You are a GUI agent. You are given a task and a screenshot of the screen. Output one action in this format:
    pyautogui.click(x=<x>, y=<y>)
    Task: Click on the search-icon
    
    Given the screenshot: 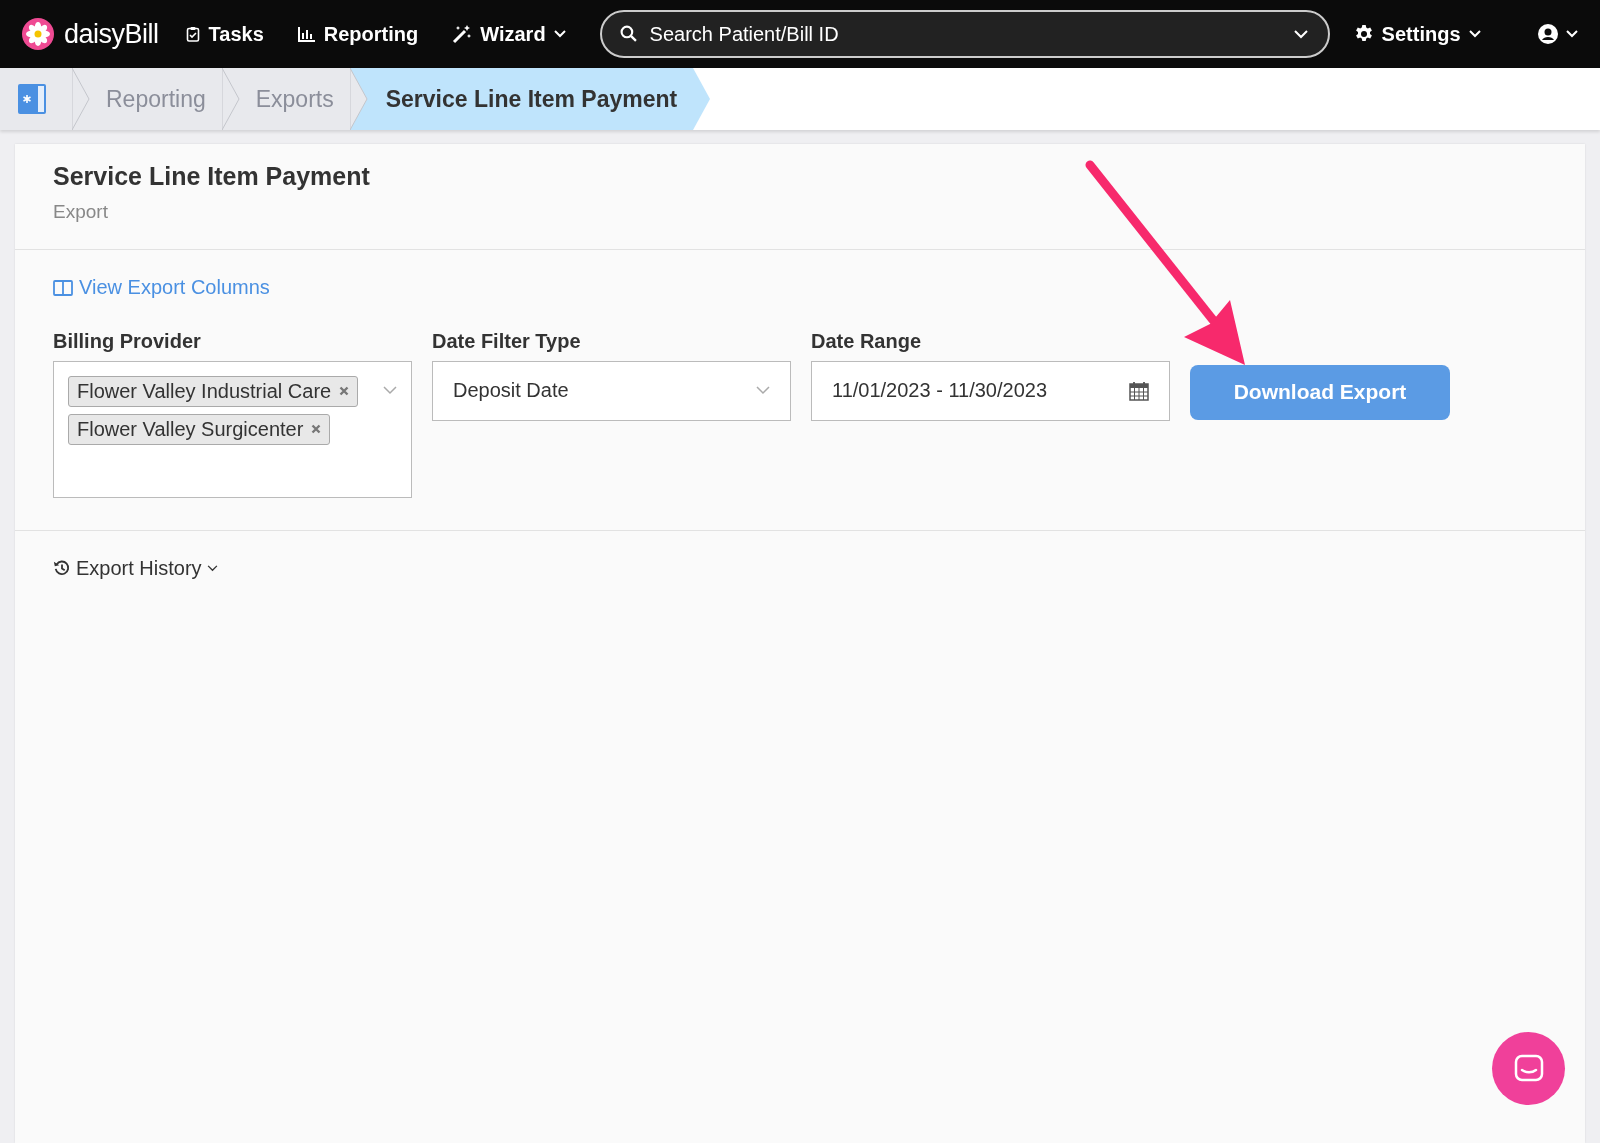 What is the action you would take?
    pyautogui.click(x=628, y=33)
    